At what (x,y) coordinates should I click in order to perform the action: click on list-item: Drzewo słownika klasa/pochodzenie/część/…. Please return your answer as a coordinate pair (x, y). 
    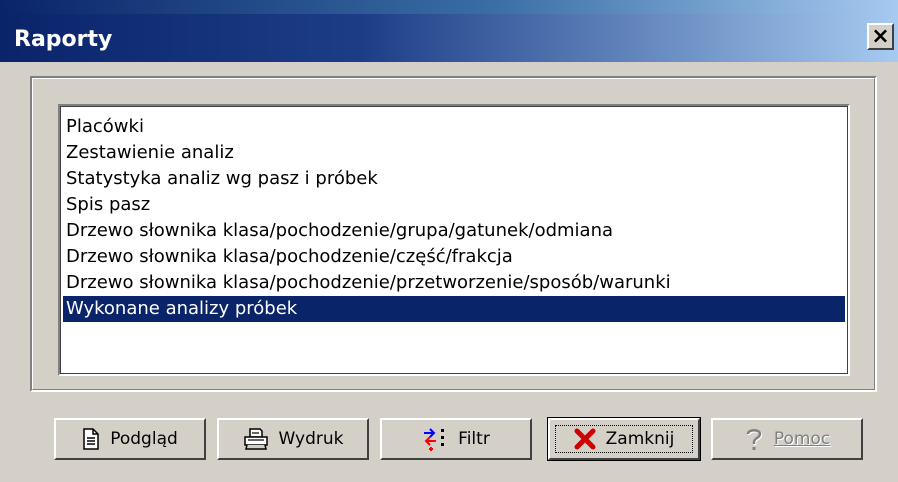
    Looking at the image, I should click on (454, 257).